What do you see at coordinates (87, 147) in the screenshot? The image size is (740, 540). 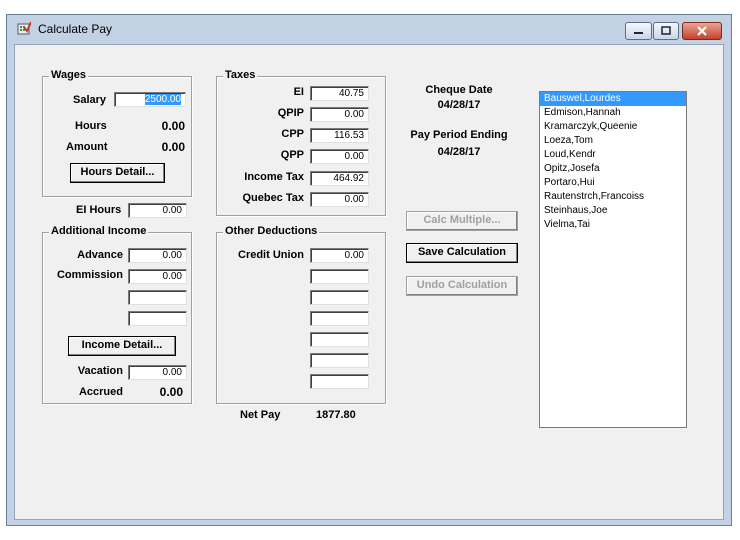 I see `amount-label: Amount` at bounding box center [87, 147].